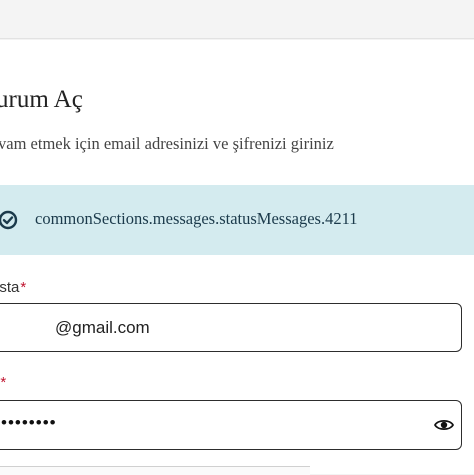 Image resolution: width=474 pixels, height=475 pixels. Describe the element at coordinates (231, 425) in the screenshot. I see `password-field: ••••••••` at that location.